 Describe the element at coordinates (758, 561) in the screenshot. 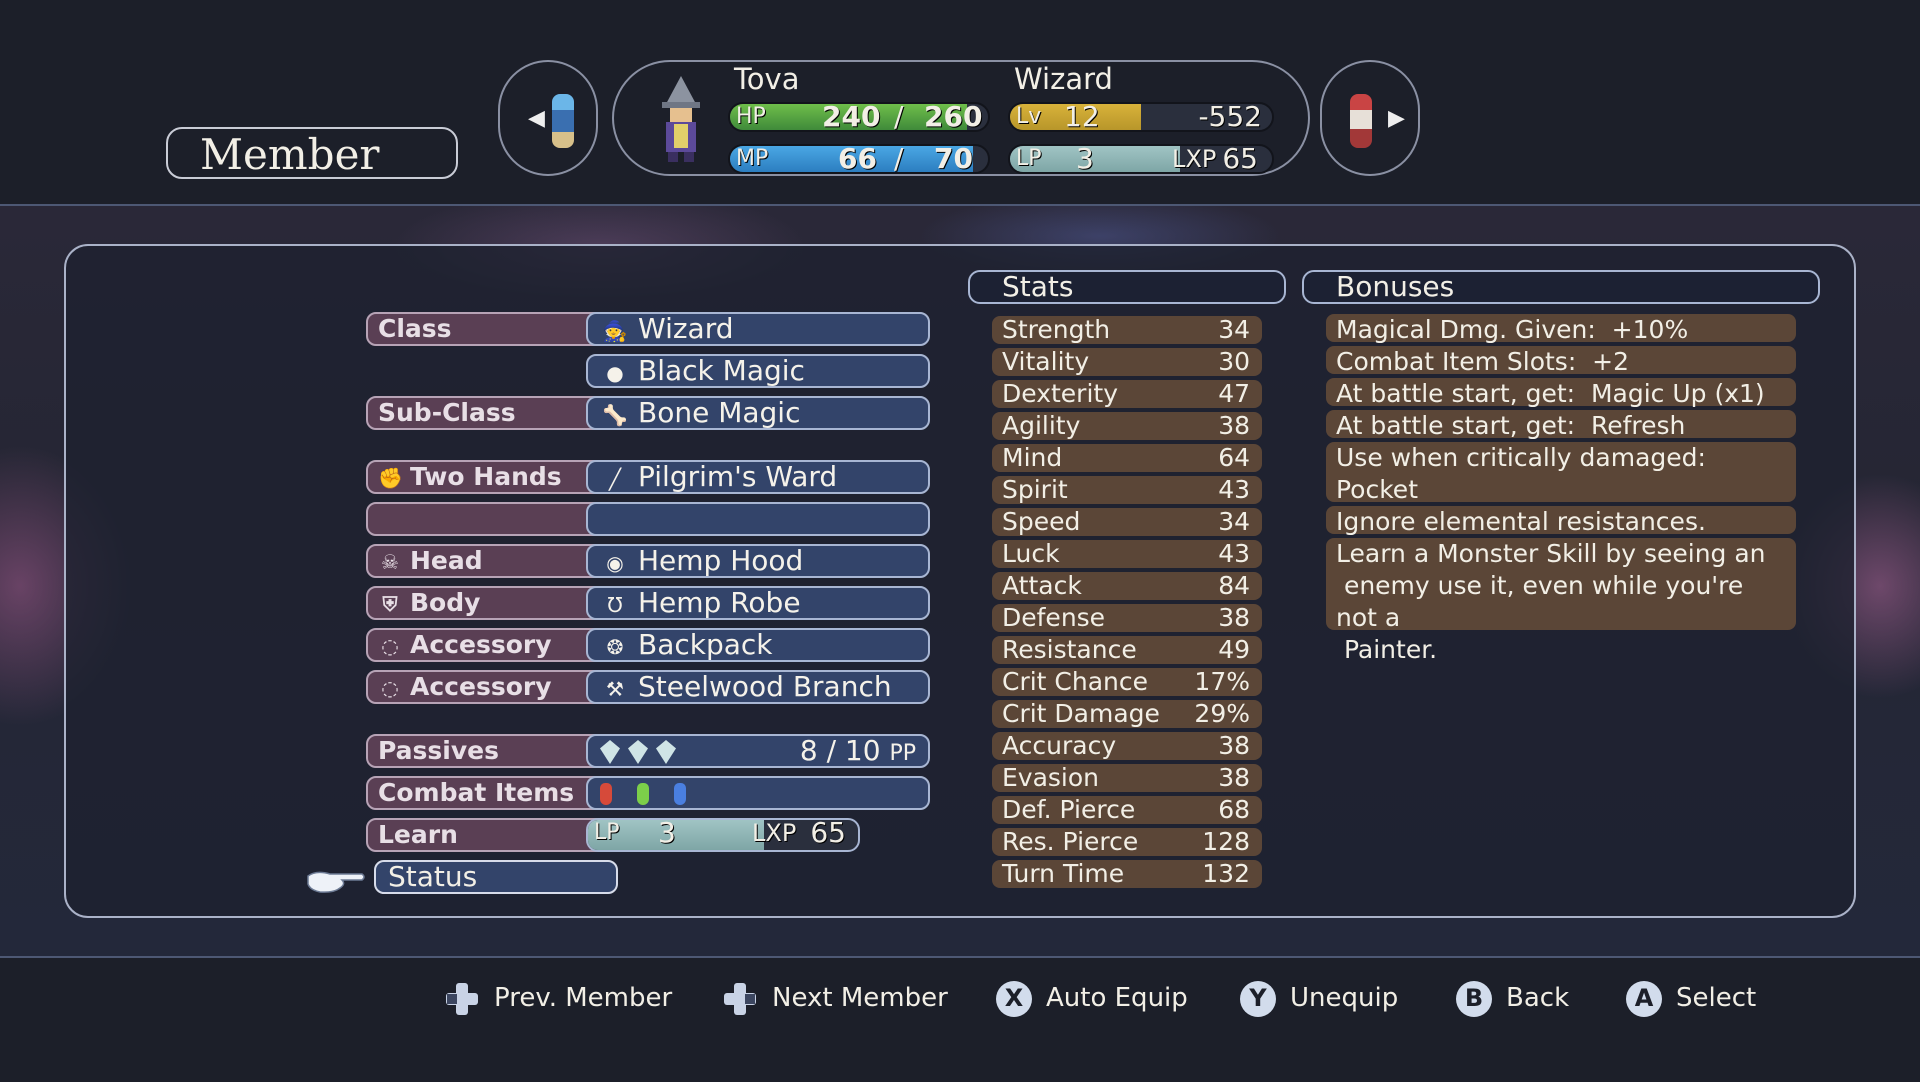

I see `slot-value-head: ◉ Hemp Hood` at that location.